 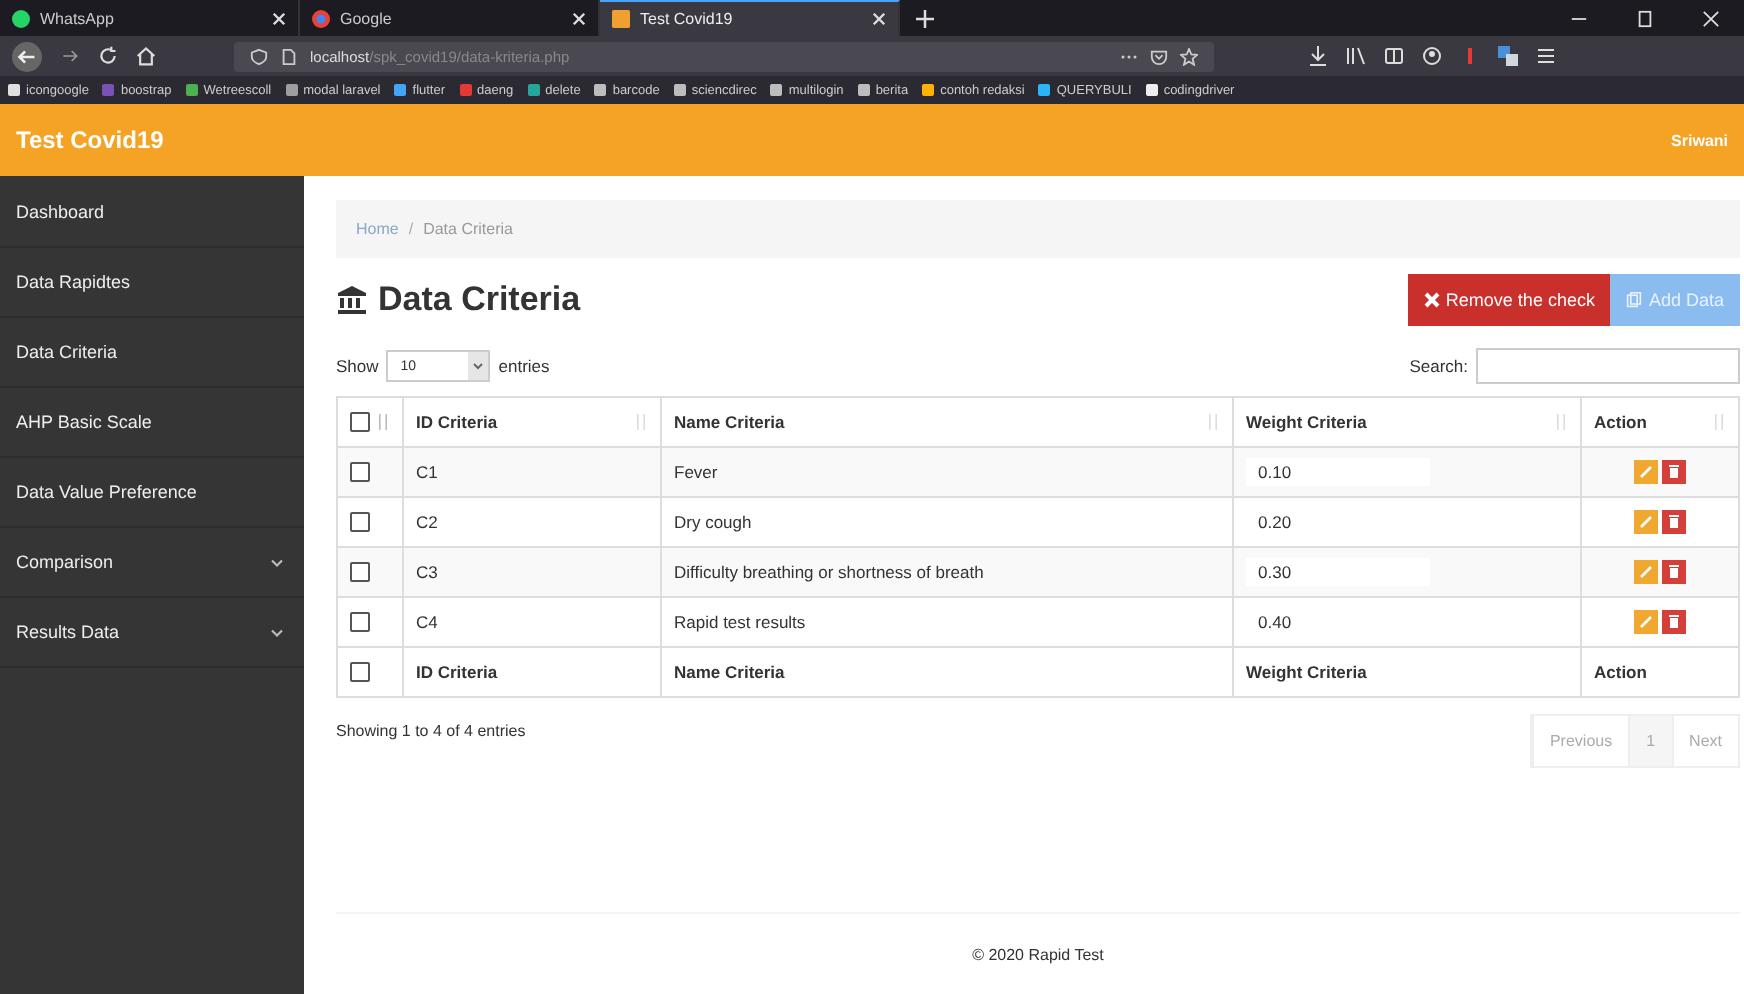 I want to click on sidebar-item: Data Value Preference, so click(x=152, y=493).